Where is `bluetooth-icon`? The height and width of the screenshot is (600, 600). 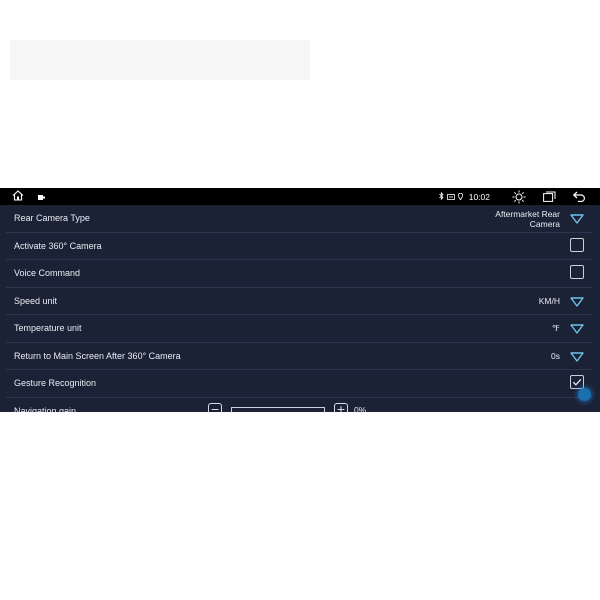 bluetooth-icon is located at coordinates (441, 196).